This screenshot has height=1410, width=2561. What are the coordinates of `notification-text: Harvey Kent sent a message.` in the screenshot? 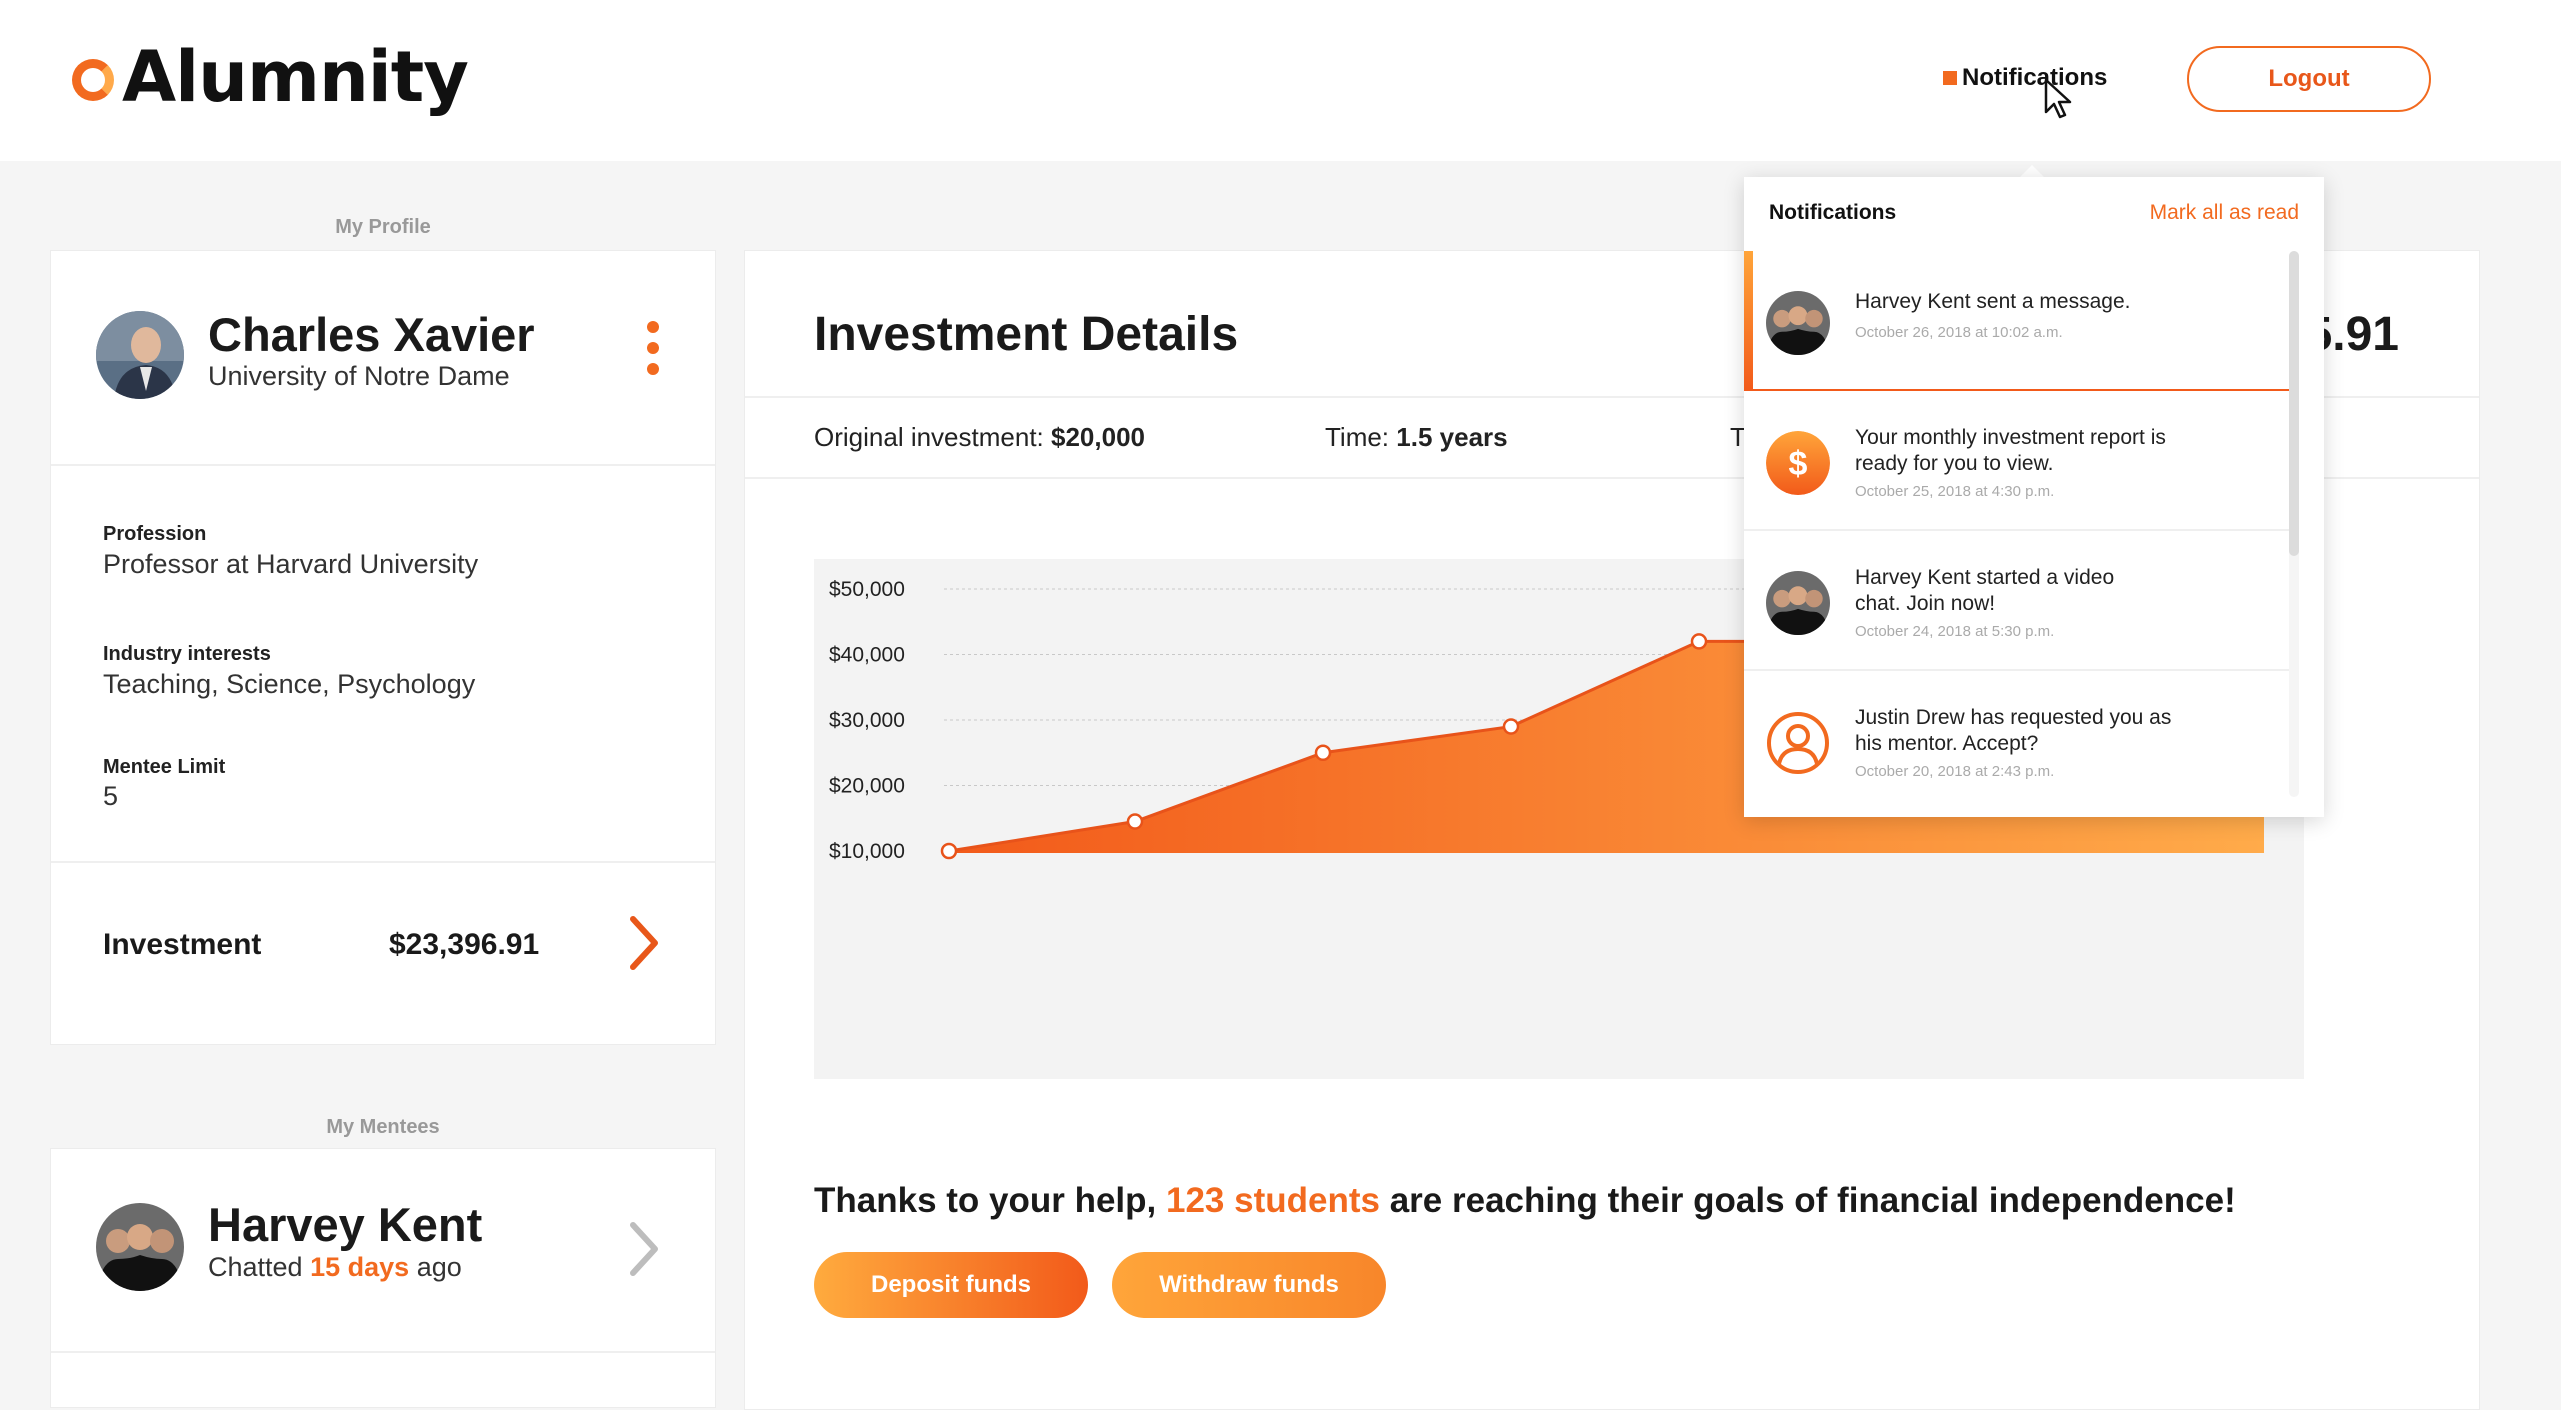 It's located at (1993, 301).